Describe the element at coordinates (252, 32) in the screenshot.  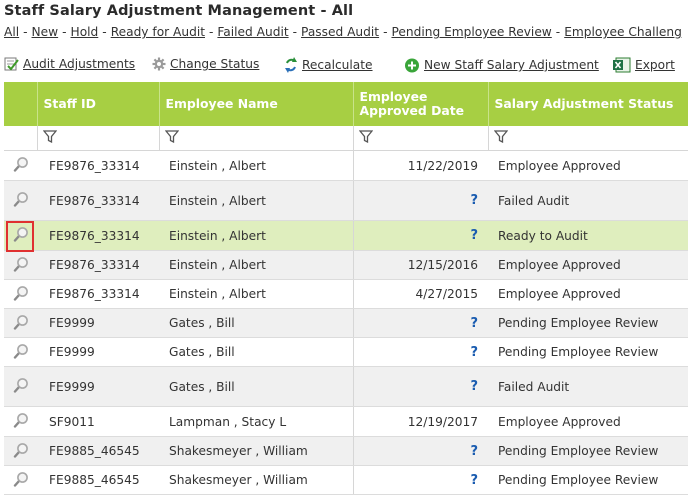
I see `filter-link-failed-audit: Failed Audit` at that location.